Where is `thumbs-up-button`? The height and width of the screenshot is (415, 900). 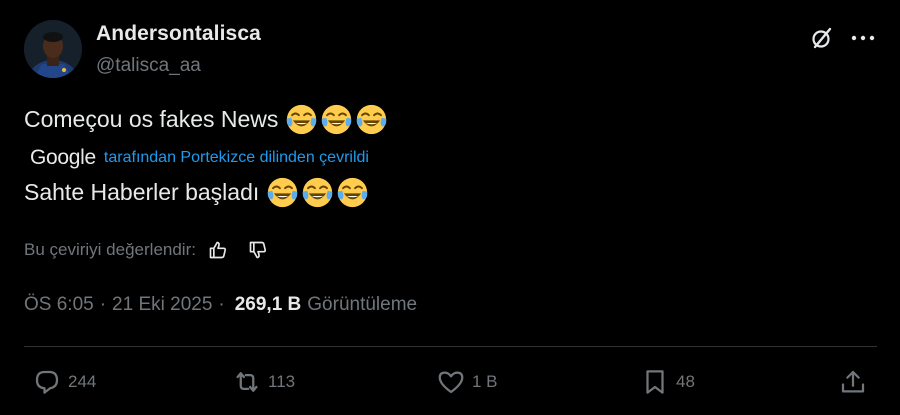
thumbs-up-button is located at coordinates (218, 250).